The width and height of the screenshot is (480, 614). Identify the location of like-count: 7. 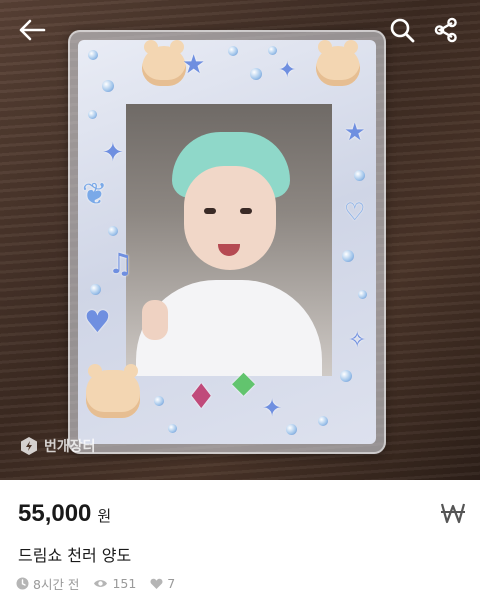
(162, 583).